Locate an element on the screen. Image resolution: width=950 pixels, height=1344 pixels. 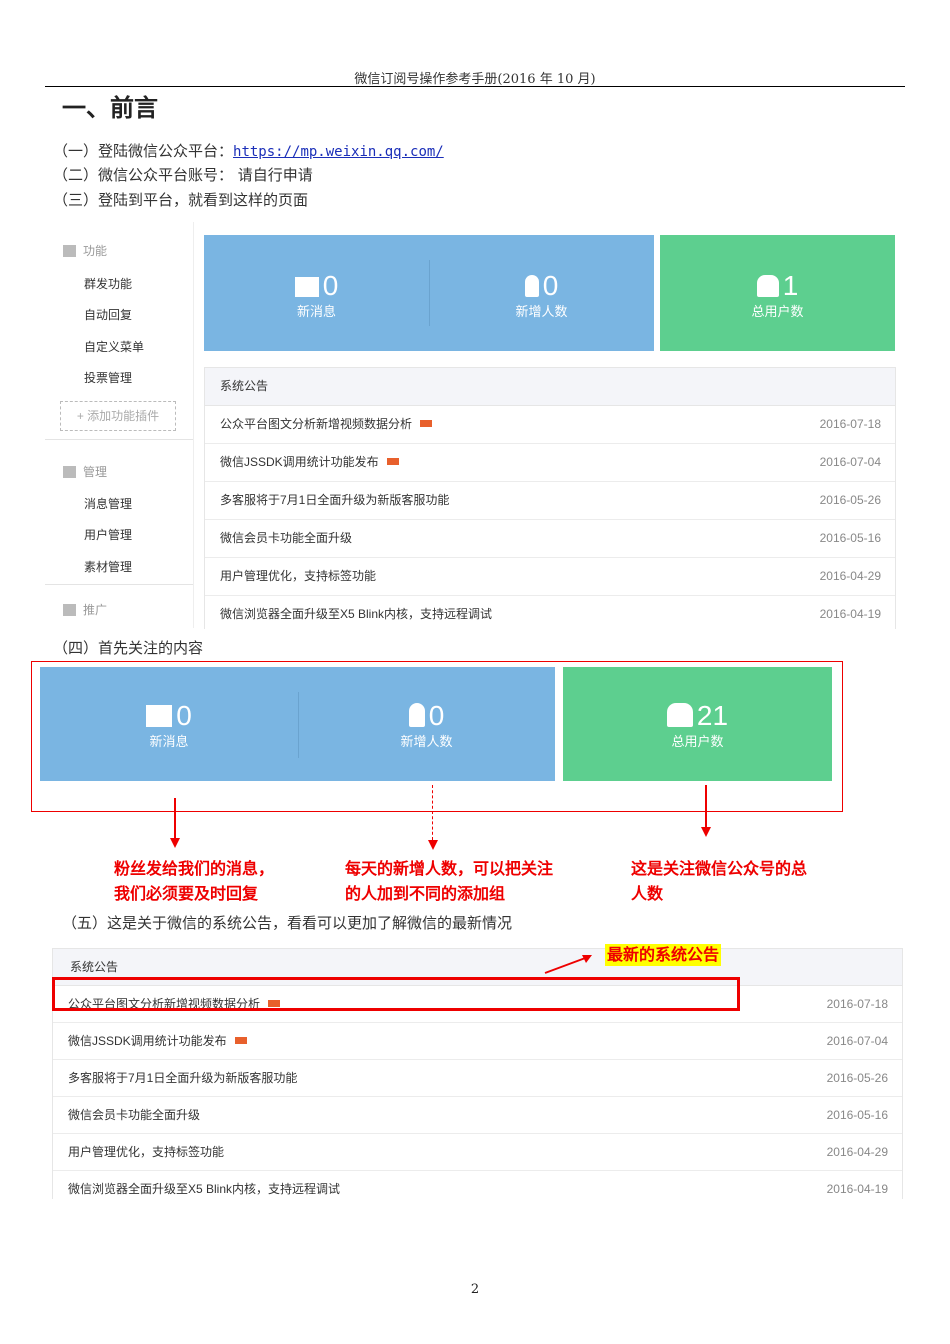
pointer-arrow-icon is located at coordinates (568, 964).